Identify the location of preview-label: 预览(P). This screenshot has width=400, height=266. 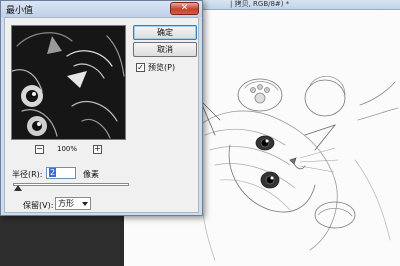
(161, 67).